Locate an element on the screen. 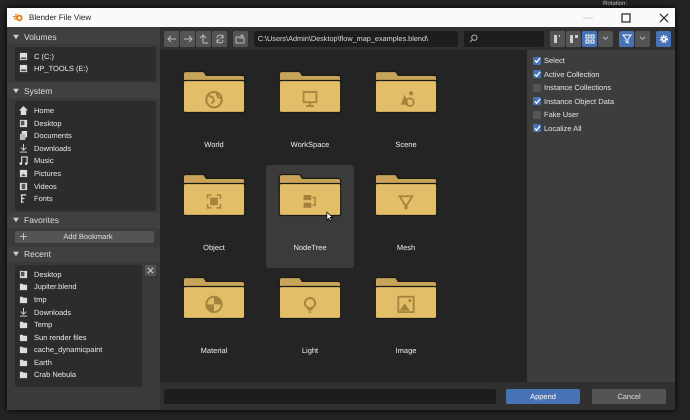 The height and width of the screenshot is (420, 690). clear-recent-button is located at coordinates (150, 270).